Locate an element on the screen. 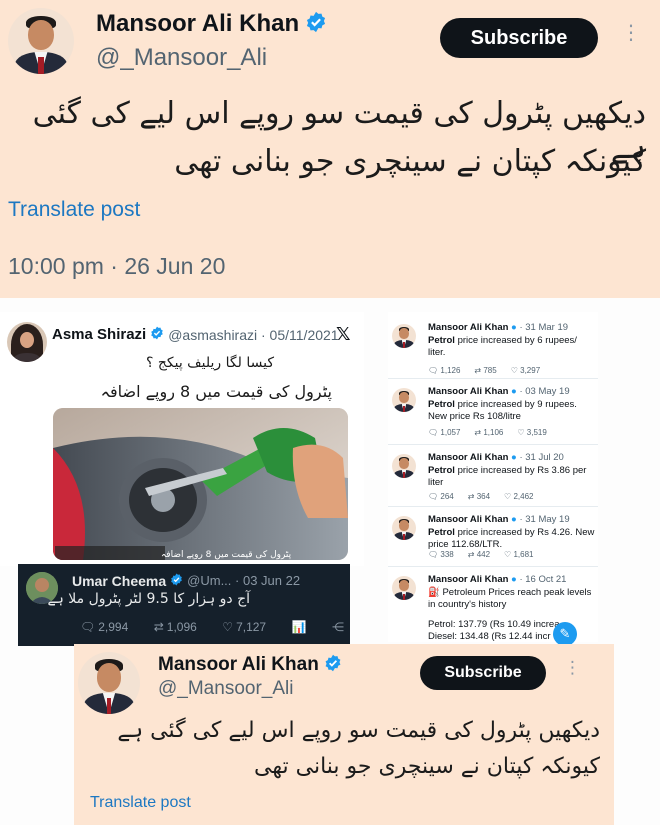  photo-caption: پٹرول کی قیمت میں 8 روپے اضافہ is located at coordinates (226, 555).